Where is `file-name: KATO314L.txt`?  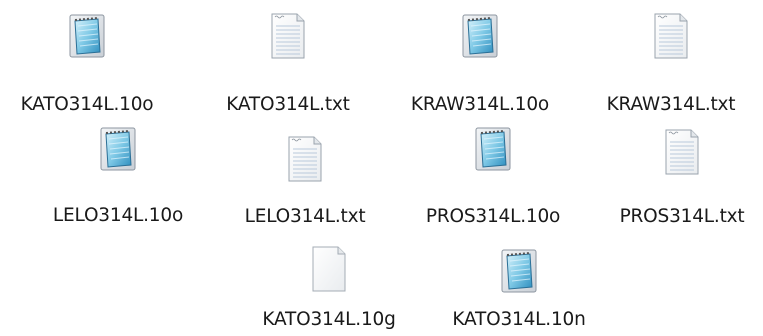
file-name: KATO314L.txt is located at coordinates (288, 104).